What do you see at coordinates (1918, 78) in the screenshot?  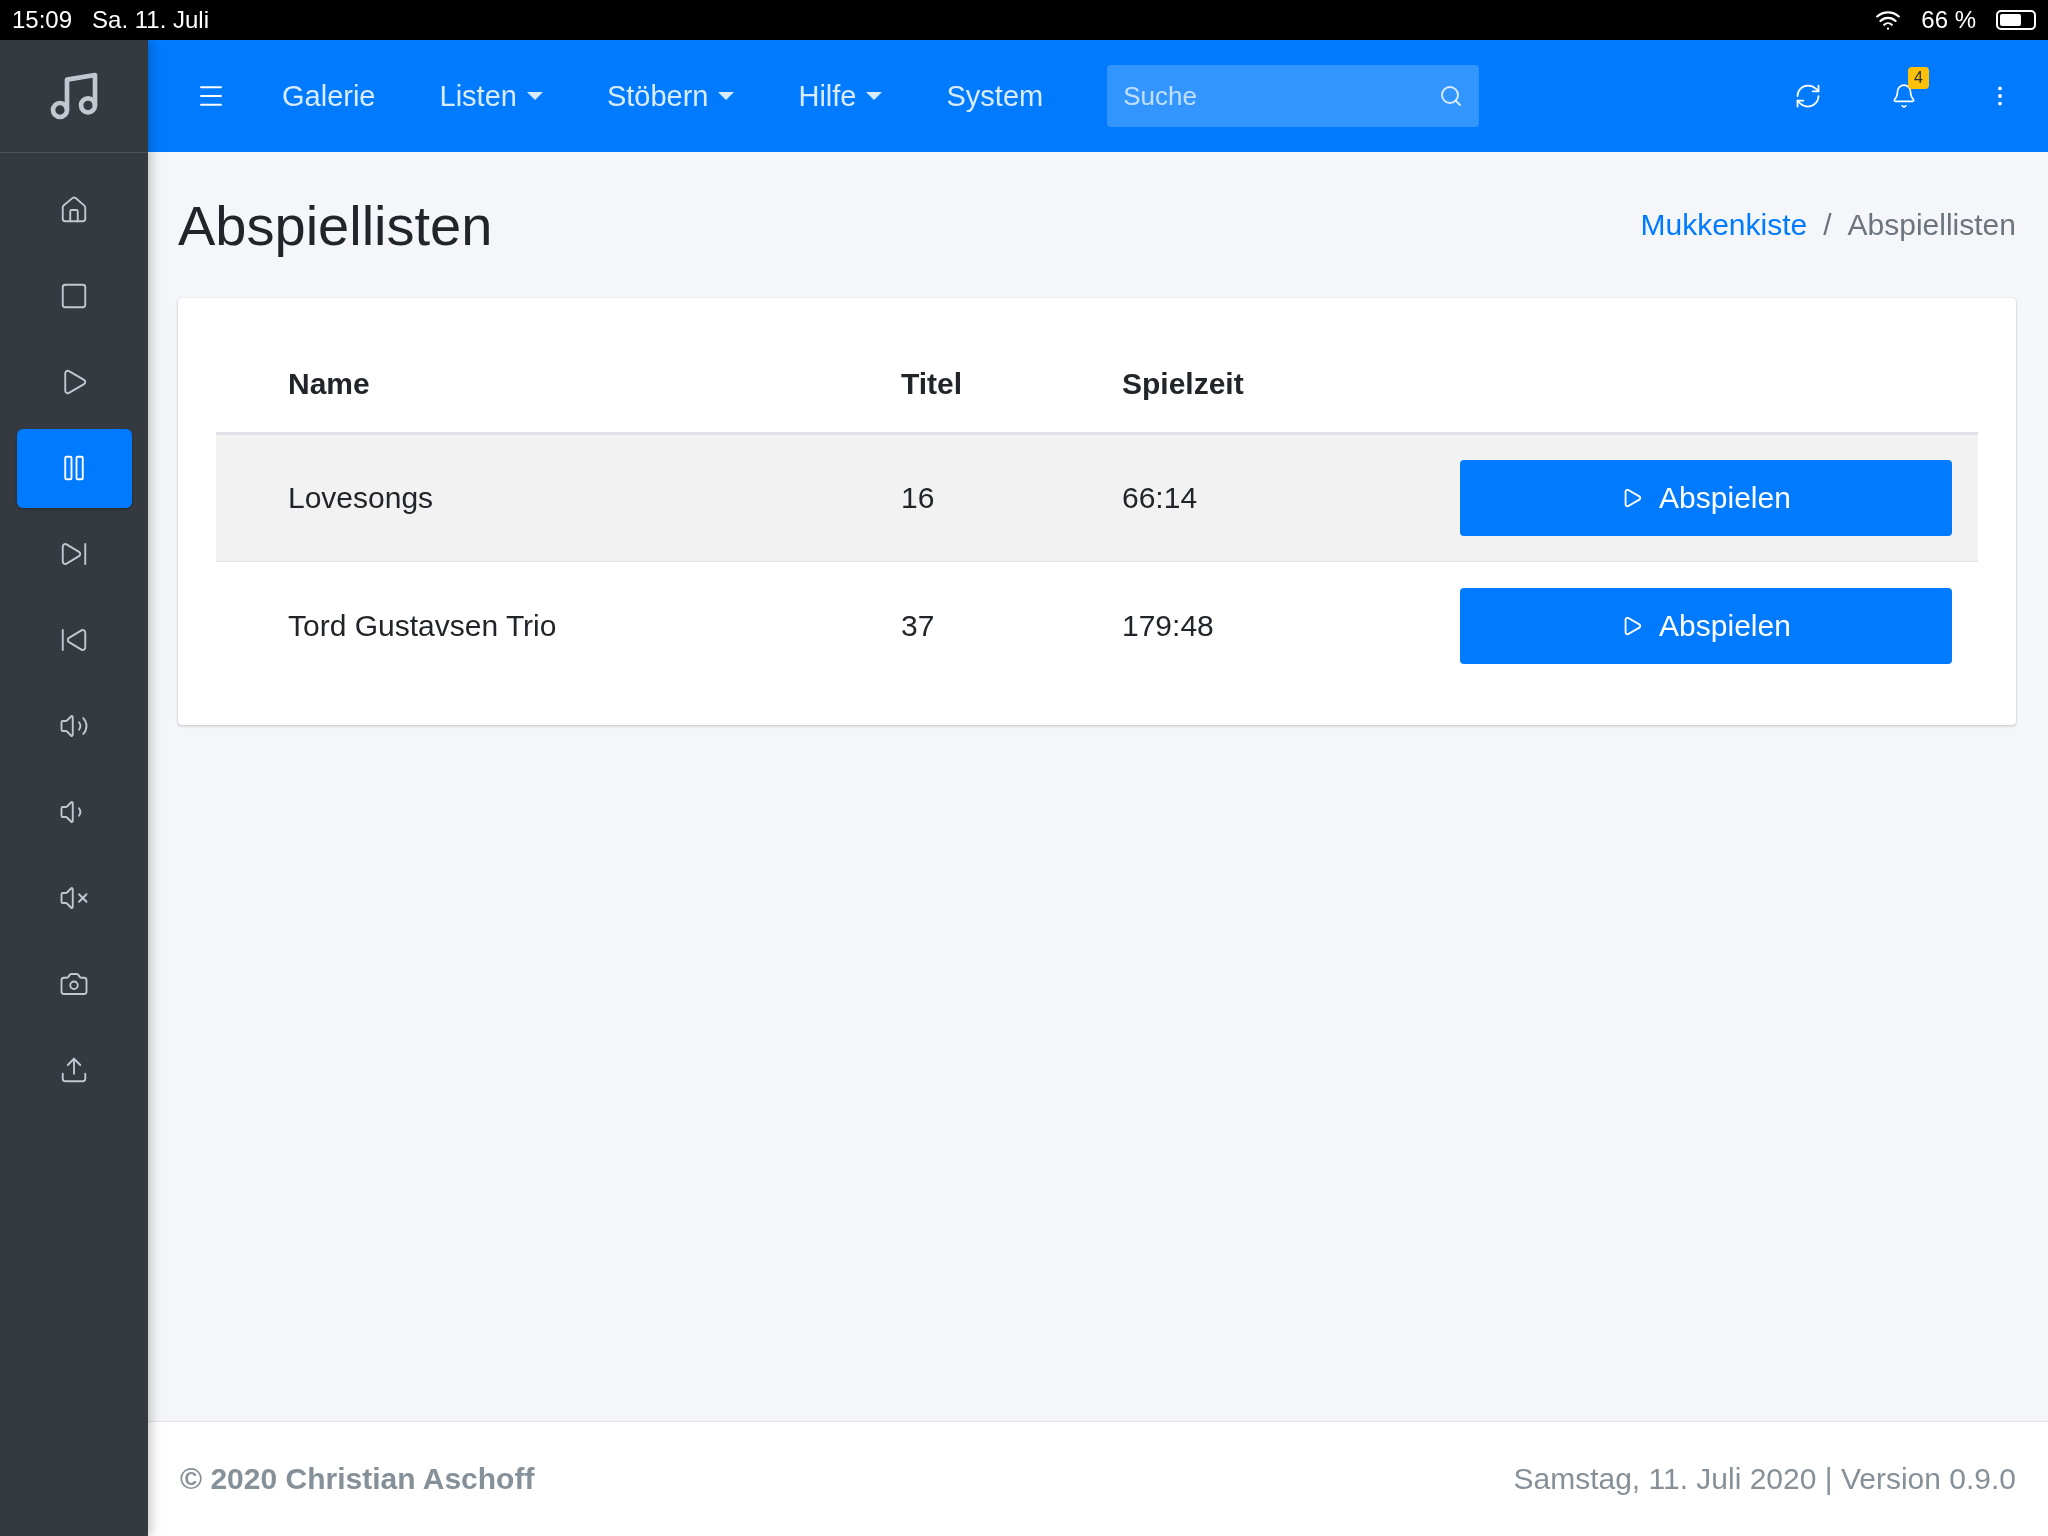 I see `notification-badge: 4` at bounding box center [1918, 78].